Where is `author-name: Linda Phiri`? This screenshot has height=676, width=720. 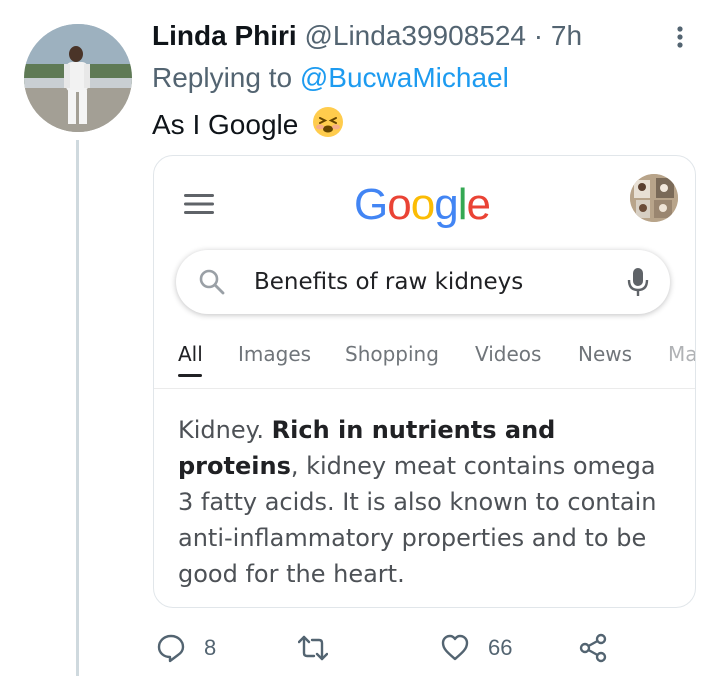
author-name: Linda Phiri is located at coordinates (224, 35).